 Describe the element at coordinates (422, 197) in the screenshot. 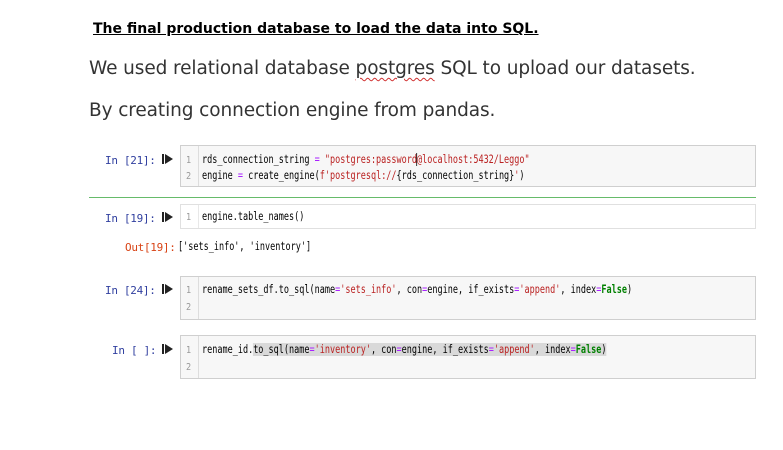

I see `selected-cell-separator` at that location.